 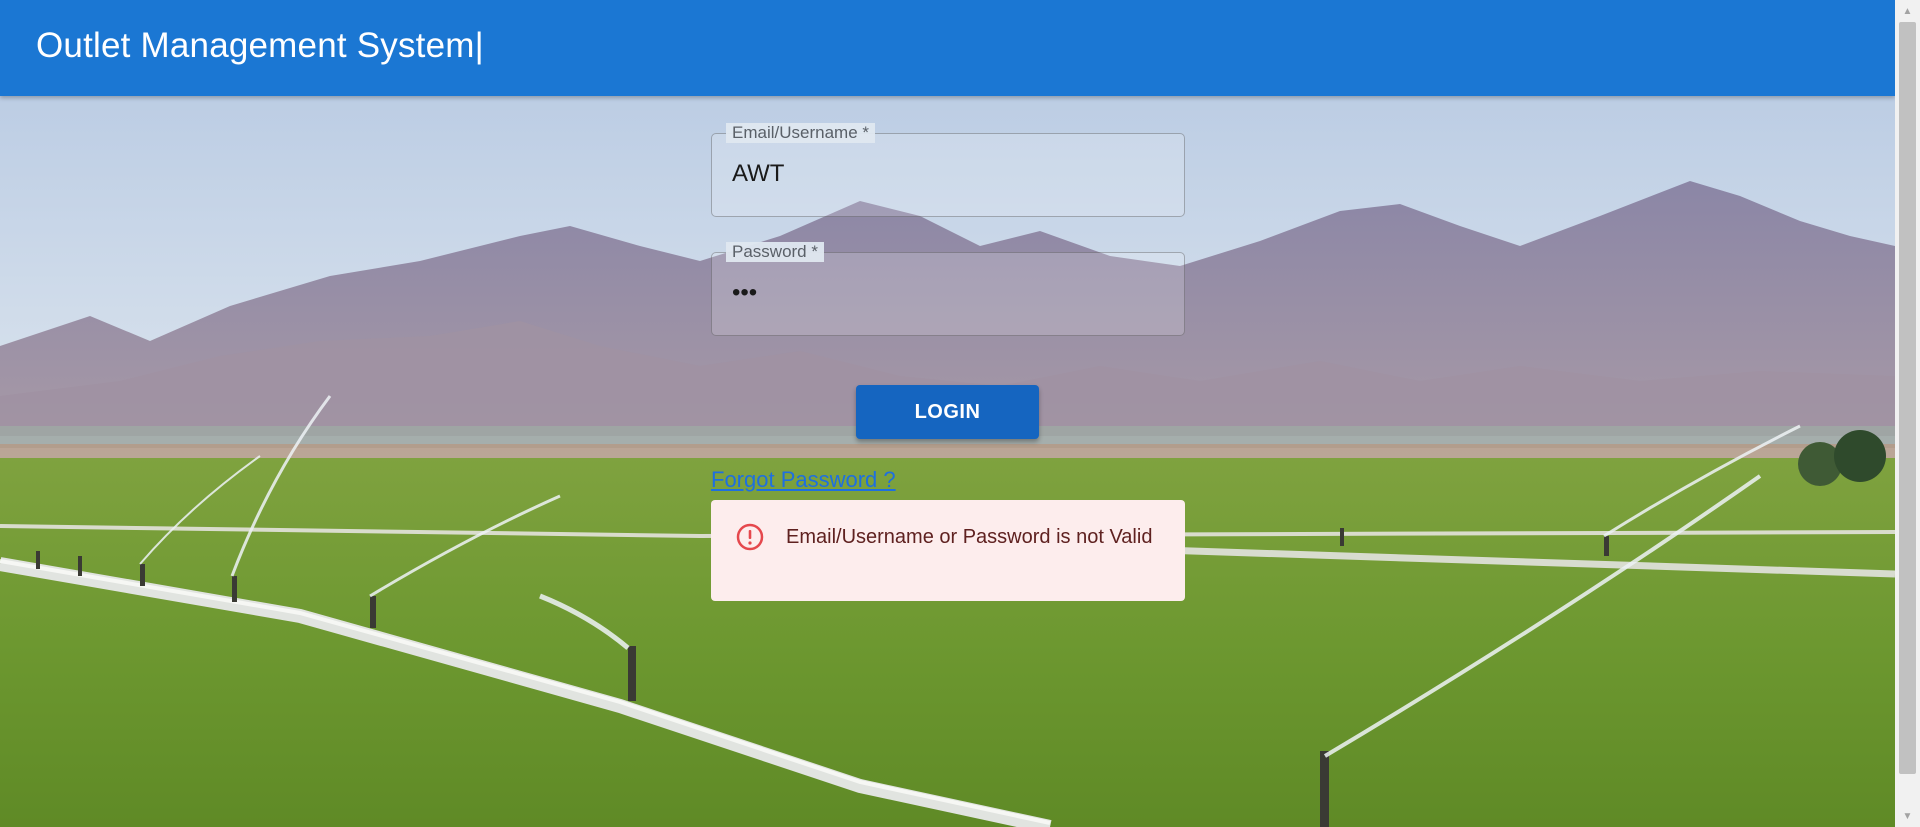 I want to click on scroll-up-arrow-icon: ▲, so click(x=1907, y=11).